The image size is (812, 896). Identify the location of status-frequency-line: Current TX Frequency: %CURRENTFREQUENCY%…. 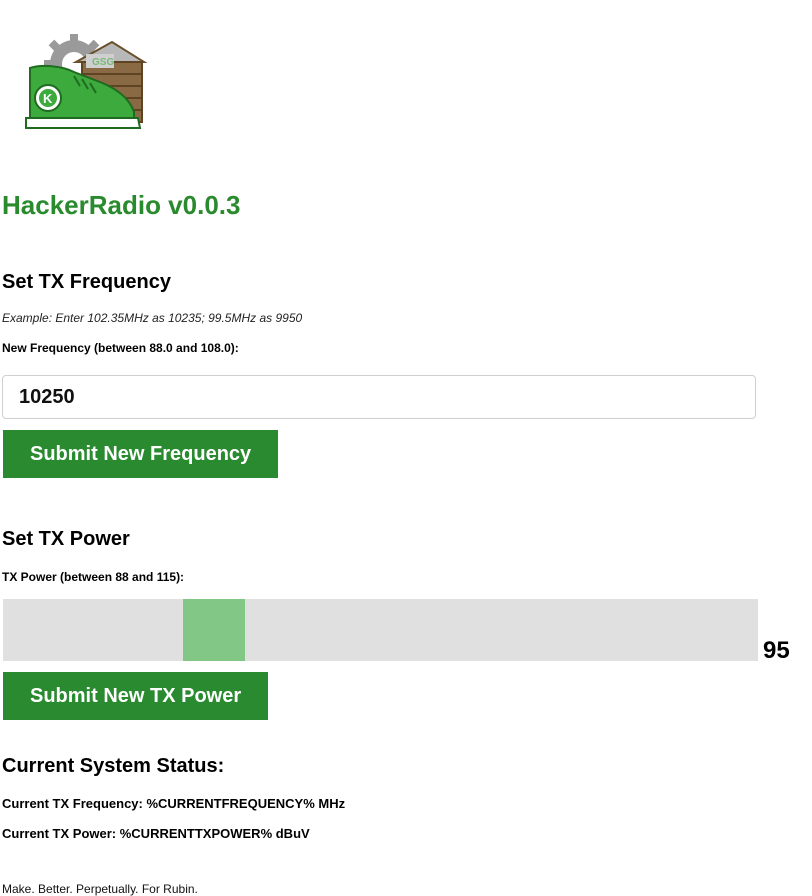
(174, 803).